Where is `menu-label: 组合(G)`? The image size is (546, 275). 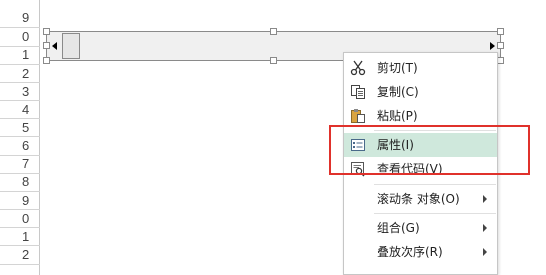 menu-label: 组合(G) is located at coordinates (398, 228).